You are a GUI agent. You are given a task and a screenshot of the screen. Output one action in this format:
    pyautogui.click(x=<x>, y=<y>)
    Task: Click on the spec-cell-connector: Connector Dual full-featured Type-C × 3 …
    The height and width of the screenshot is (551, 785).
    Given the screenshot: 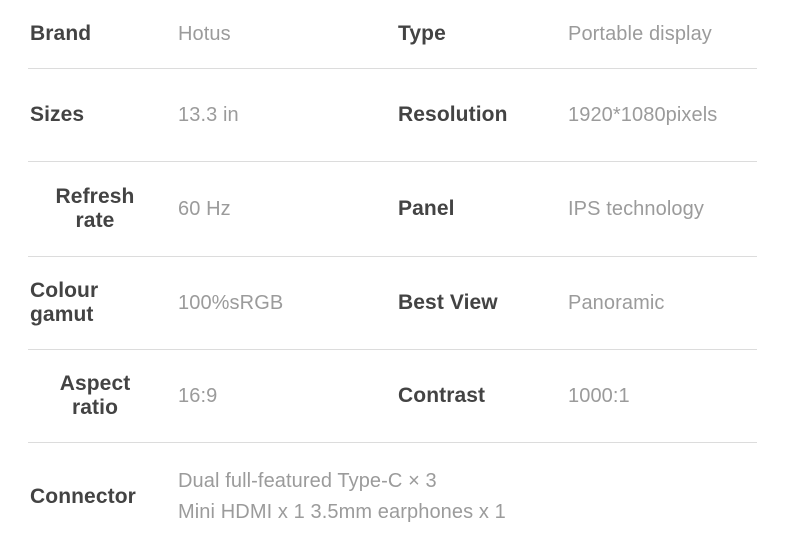 What is the action you would take?
    pyautogui.click(x=392, y=497)
    